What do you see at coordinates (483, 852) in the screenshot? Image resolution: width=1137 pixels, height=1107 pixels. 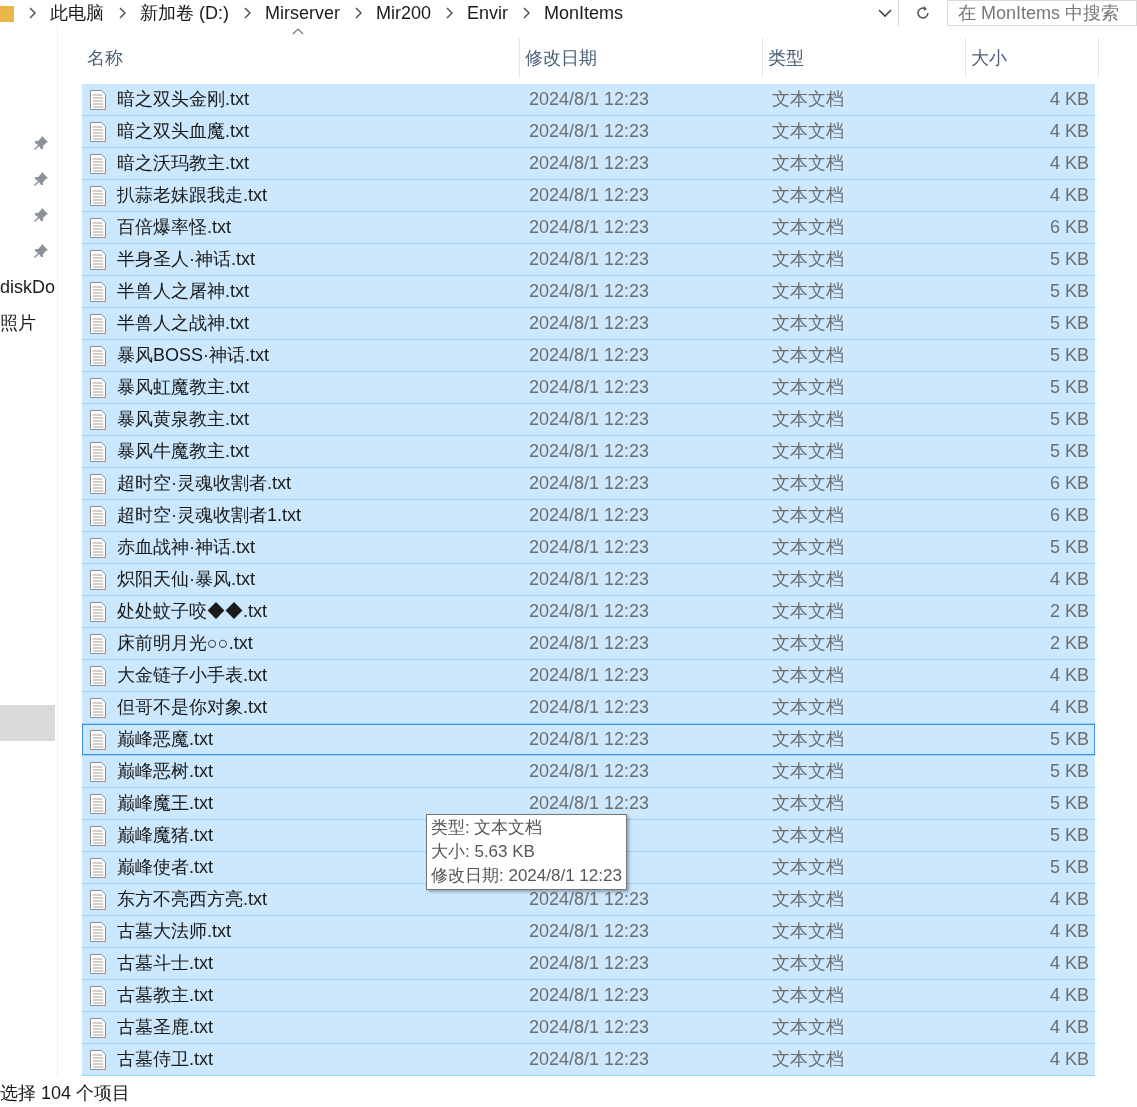 I see `tooltip-line: 大小: 5.63 KB` at bounding box center [483, 852].